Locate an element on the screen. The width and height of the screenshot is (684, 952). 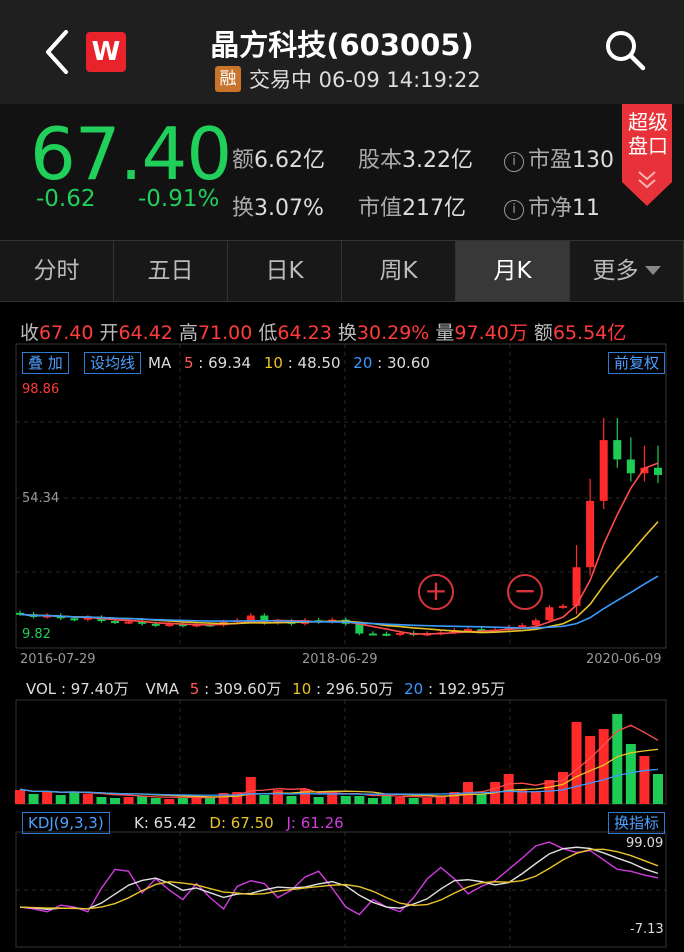
price-change-pct: -0.91% is located at coordinates (179, 199).